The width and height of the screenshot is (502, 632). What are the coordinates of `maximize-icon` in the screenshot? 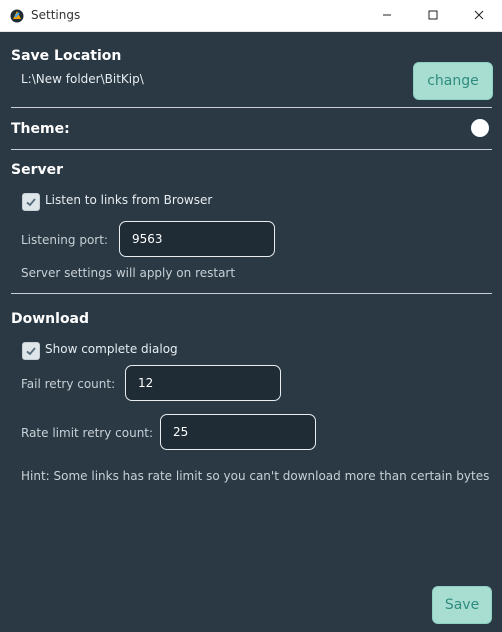 It's located at (433, 15).